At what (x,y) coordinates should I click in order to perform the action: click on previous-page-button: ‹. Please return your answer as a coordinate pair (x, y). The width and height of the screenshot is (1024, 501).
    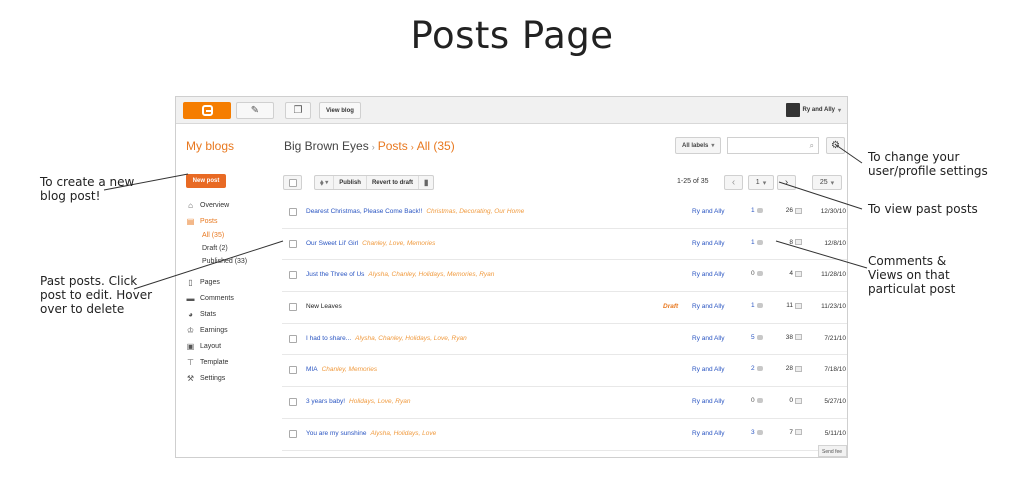
    Looking at the image, I should click on (733, 182).